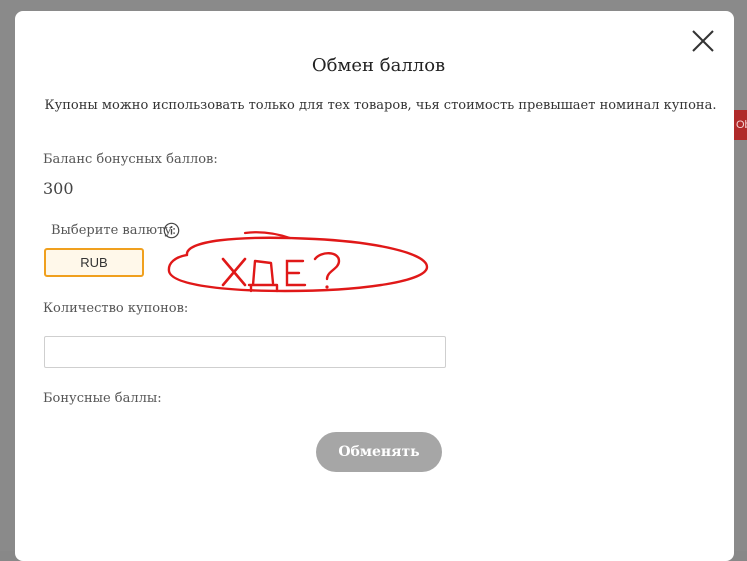  What do you see at coordinates (245, 352) in the screenshot?
I see `coupons-count-input` at bounding box center [245, 352].